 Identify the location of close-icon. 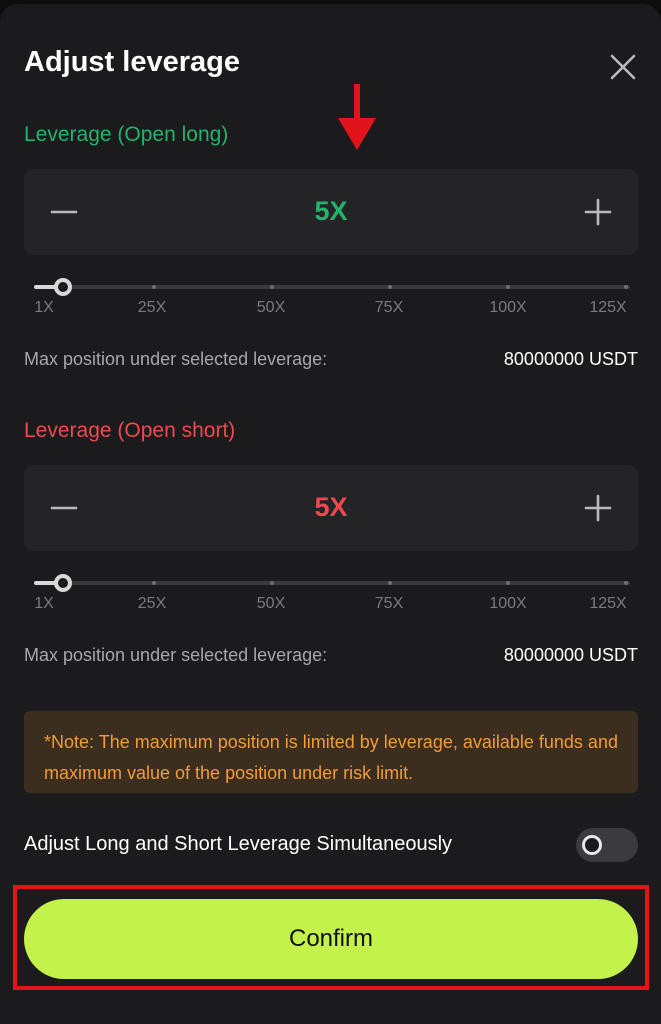
(623, 67).